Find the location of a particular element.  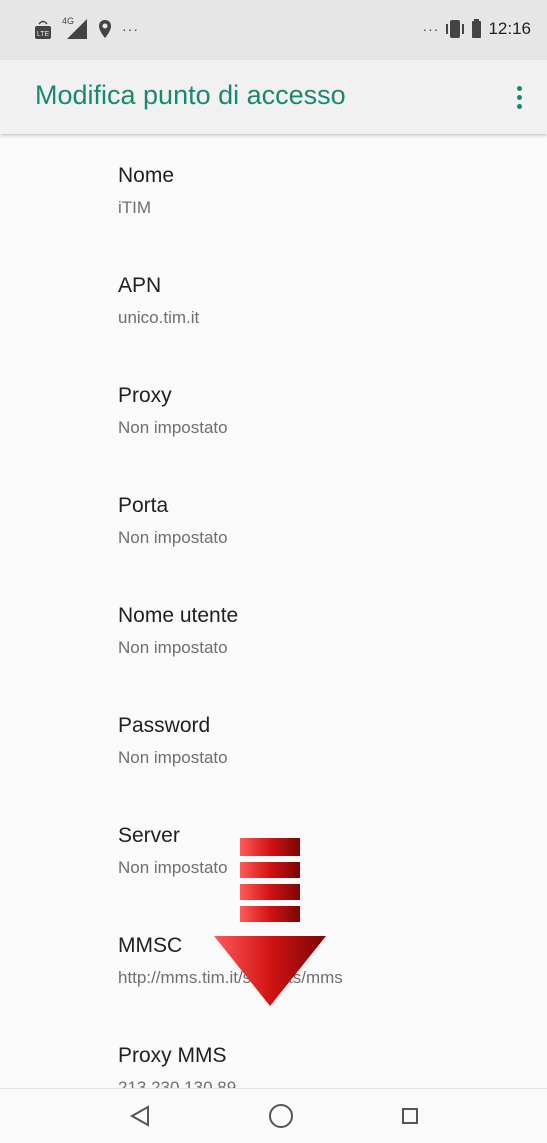

setting-item-porta: Porta Non impostato is located at coordinates (318, 544).